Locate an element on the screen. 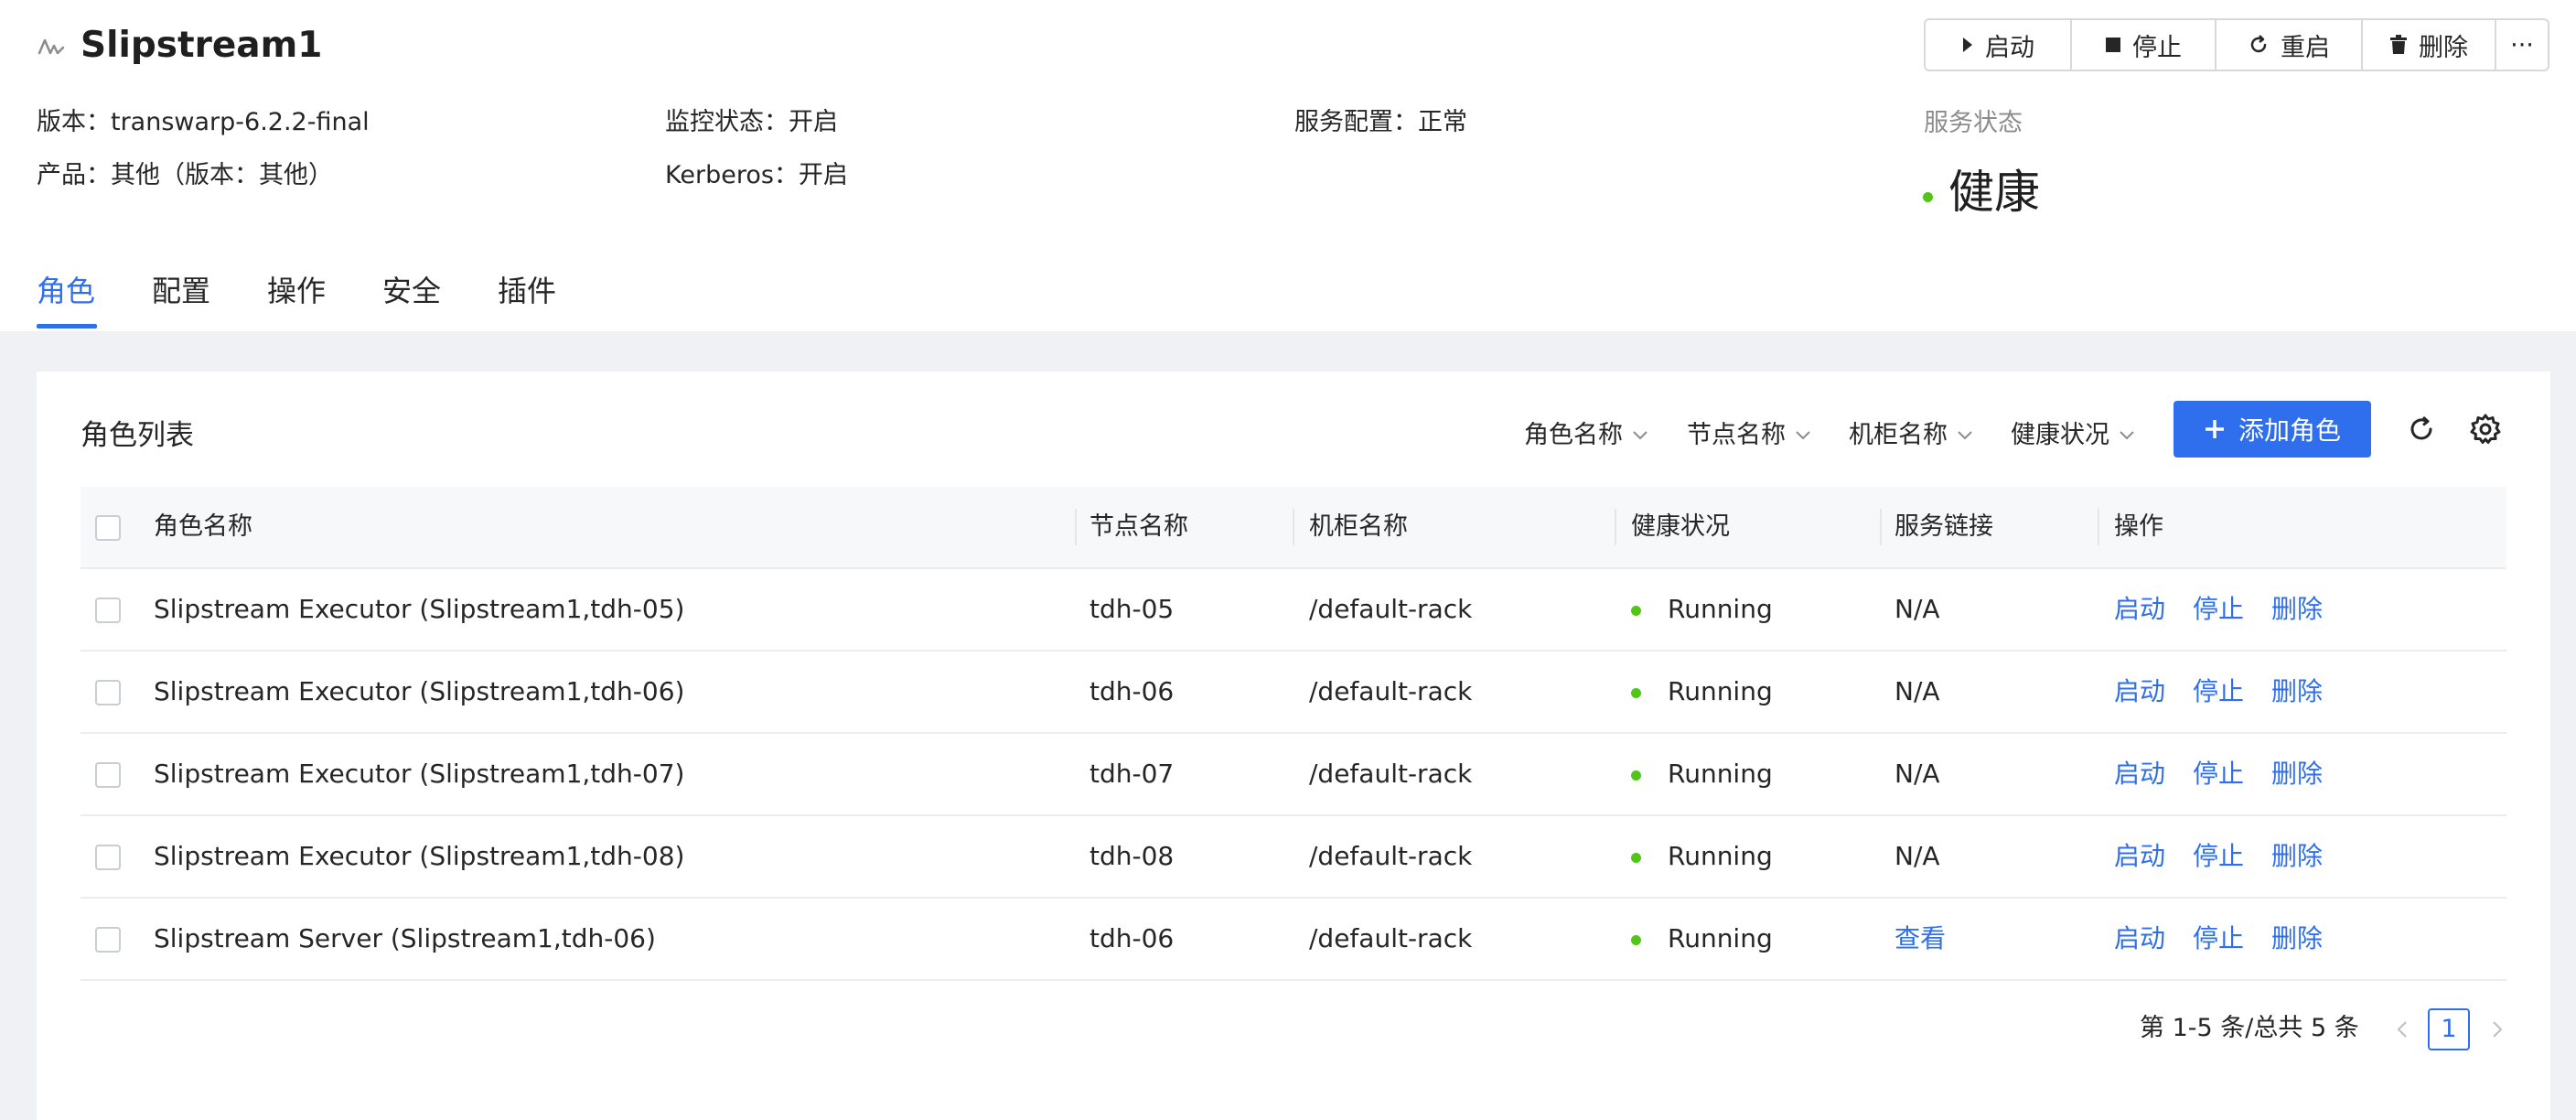 This screenshot has height=1120, width=2576. node-name-cell: tdh-05 is located at coordinates (1132, 609).